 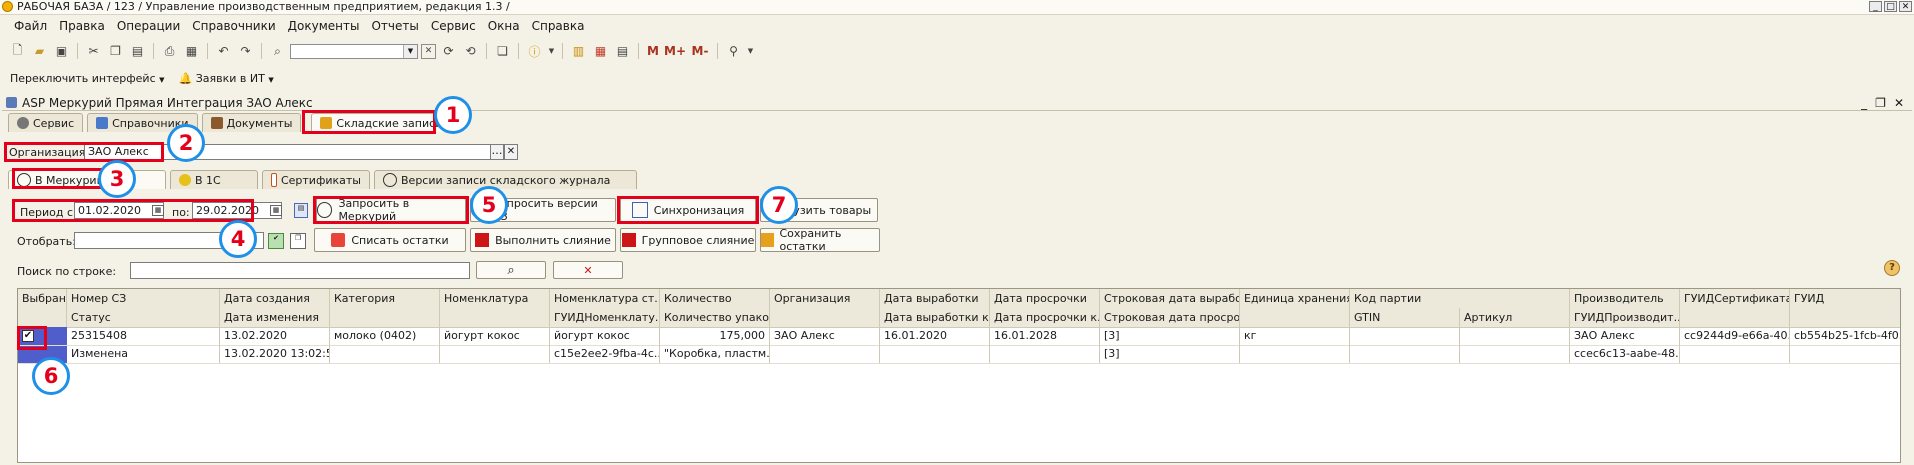 I want to click on search-combo: ▼, so click(x=354, y=51).